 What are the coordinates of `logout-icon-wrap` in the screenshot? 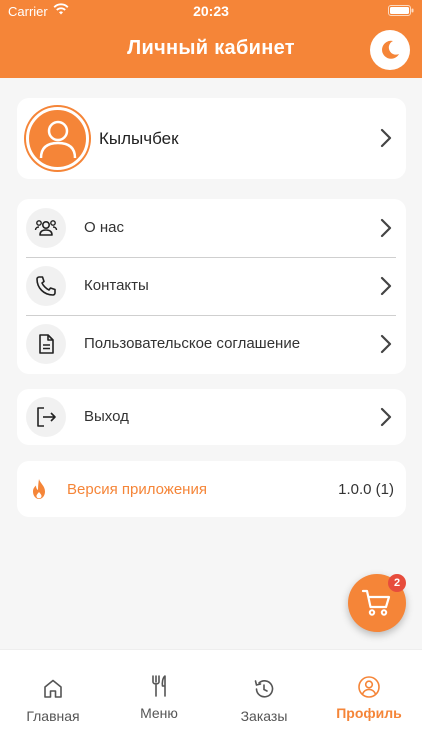 It's located at (46, 417).